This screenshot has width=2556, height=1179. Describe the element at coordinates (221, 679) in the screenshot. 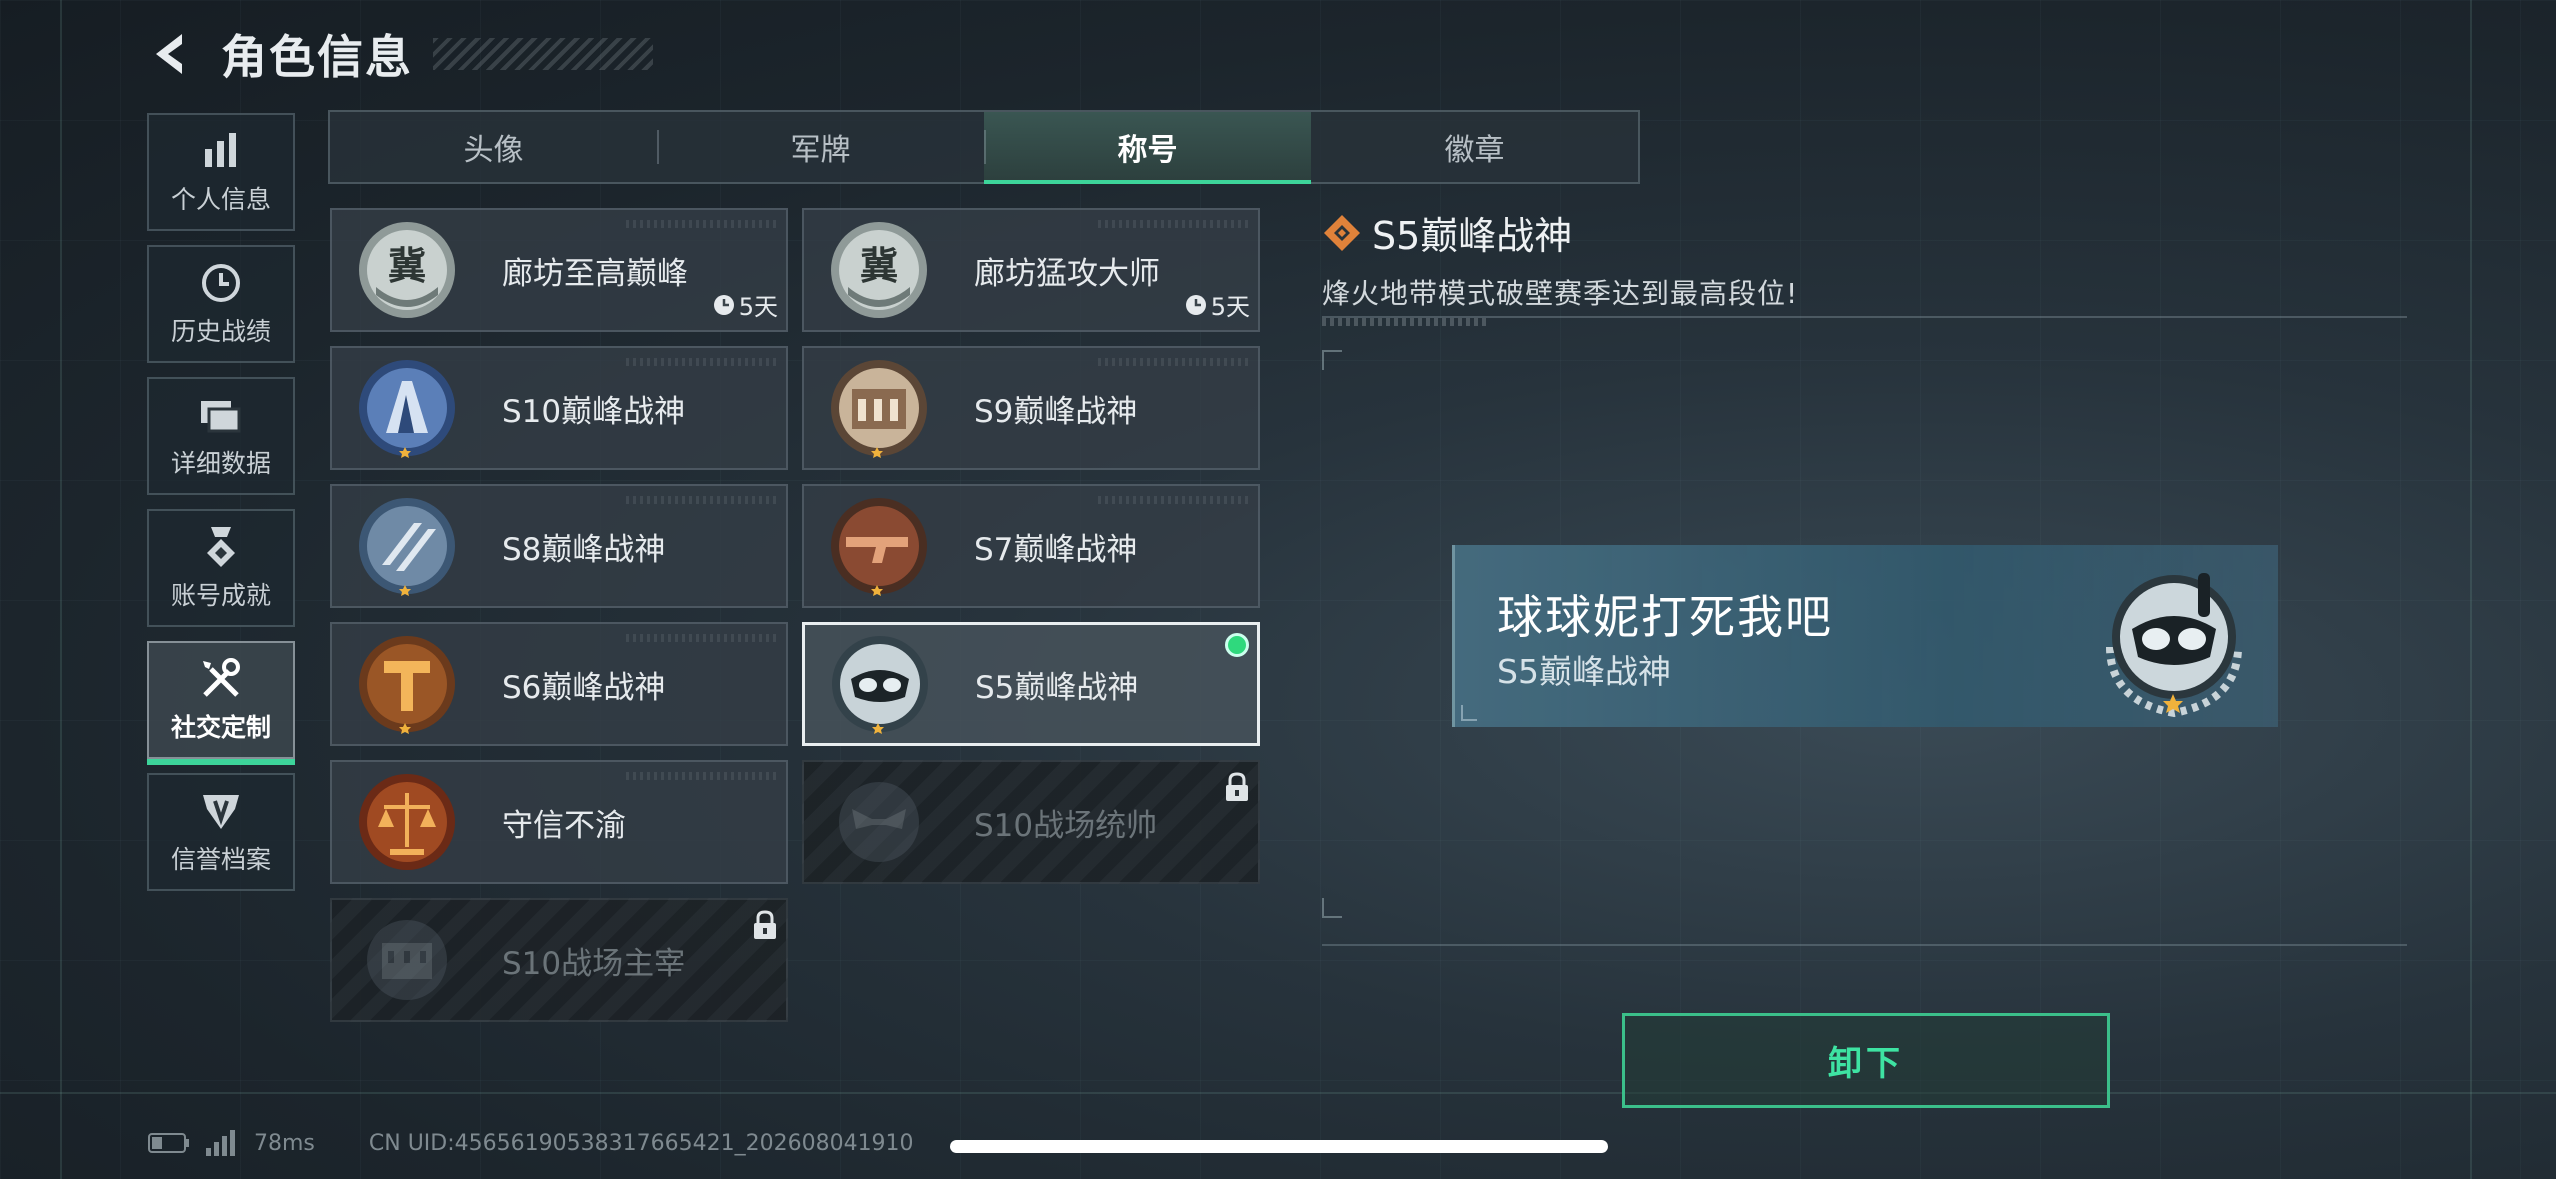

I see `wrench-screwdriver-icon` at that location.